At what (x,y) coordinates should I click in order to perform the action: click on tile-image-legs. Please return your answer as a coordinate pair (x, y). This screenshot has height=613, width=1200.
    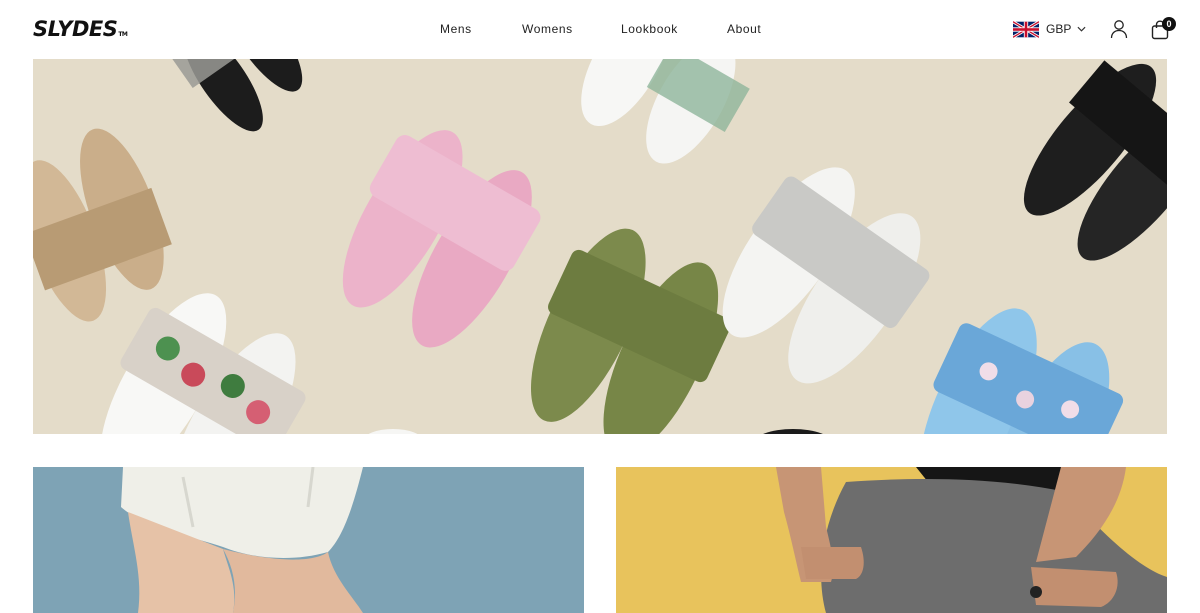
    Looking at the image, I should click on (308, 540).